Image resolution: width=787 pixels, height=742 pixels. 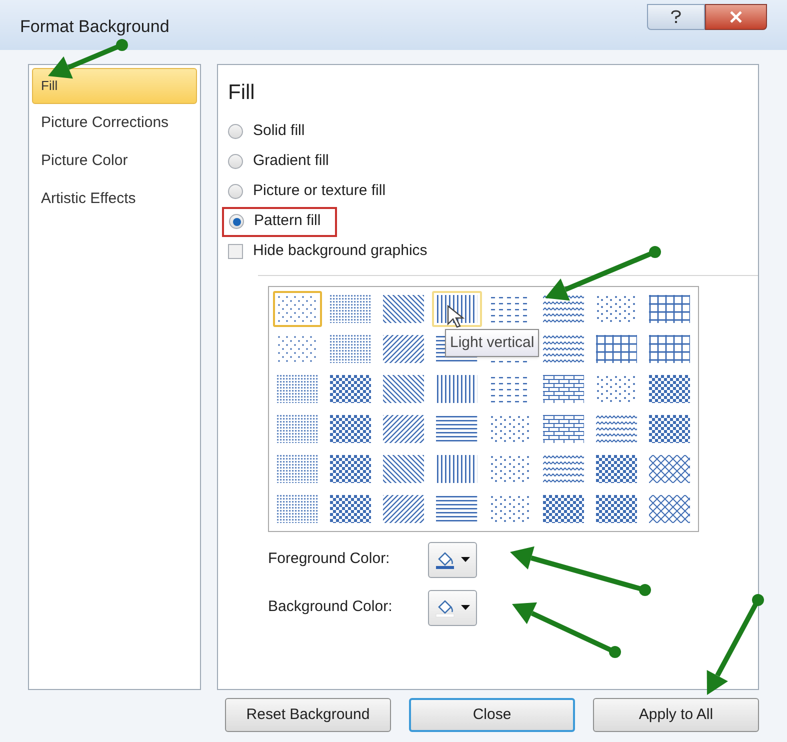 What do you see at coordinates (114, 123) in the screenshot?
I see `category-item: Picture Corrections` at bounding box center [114, 123].